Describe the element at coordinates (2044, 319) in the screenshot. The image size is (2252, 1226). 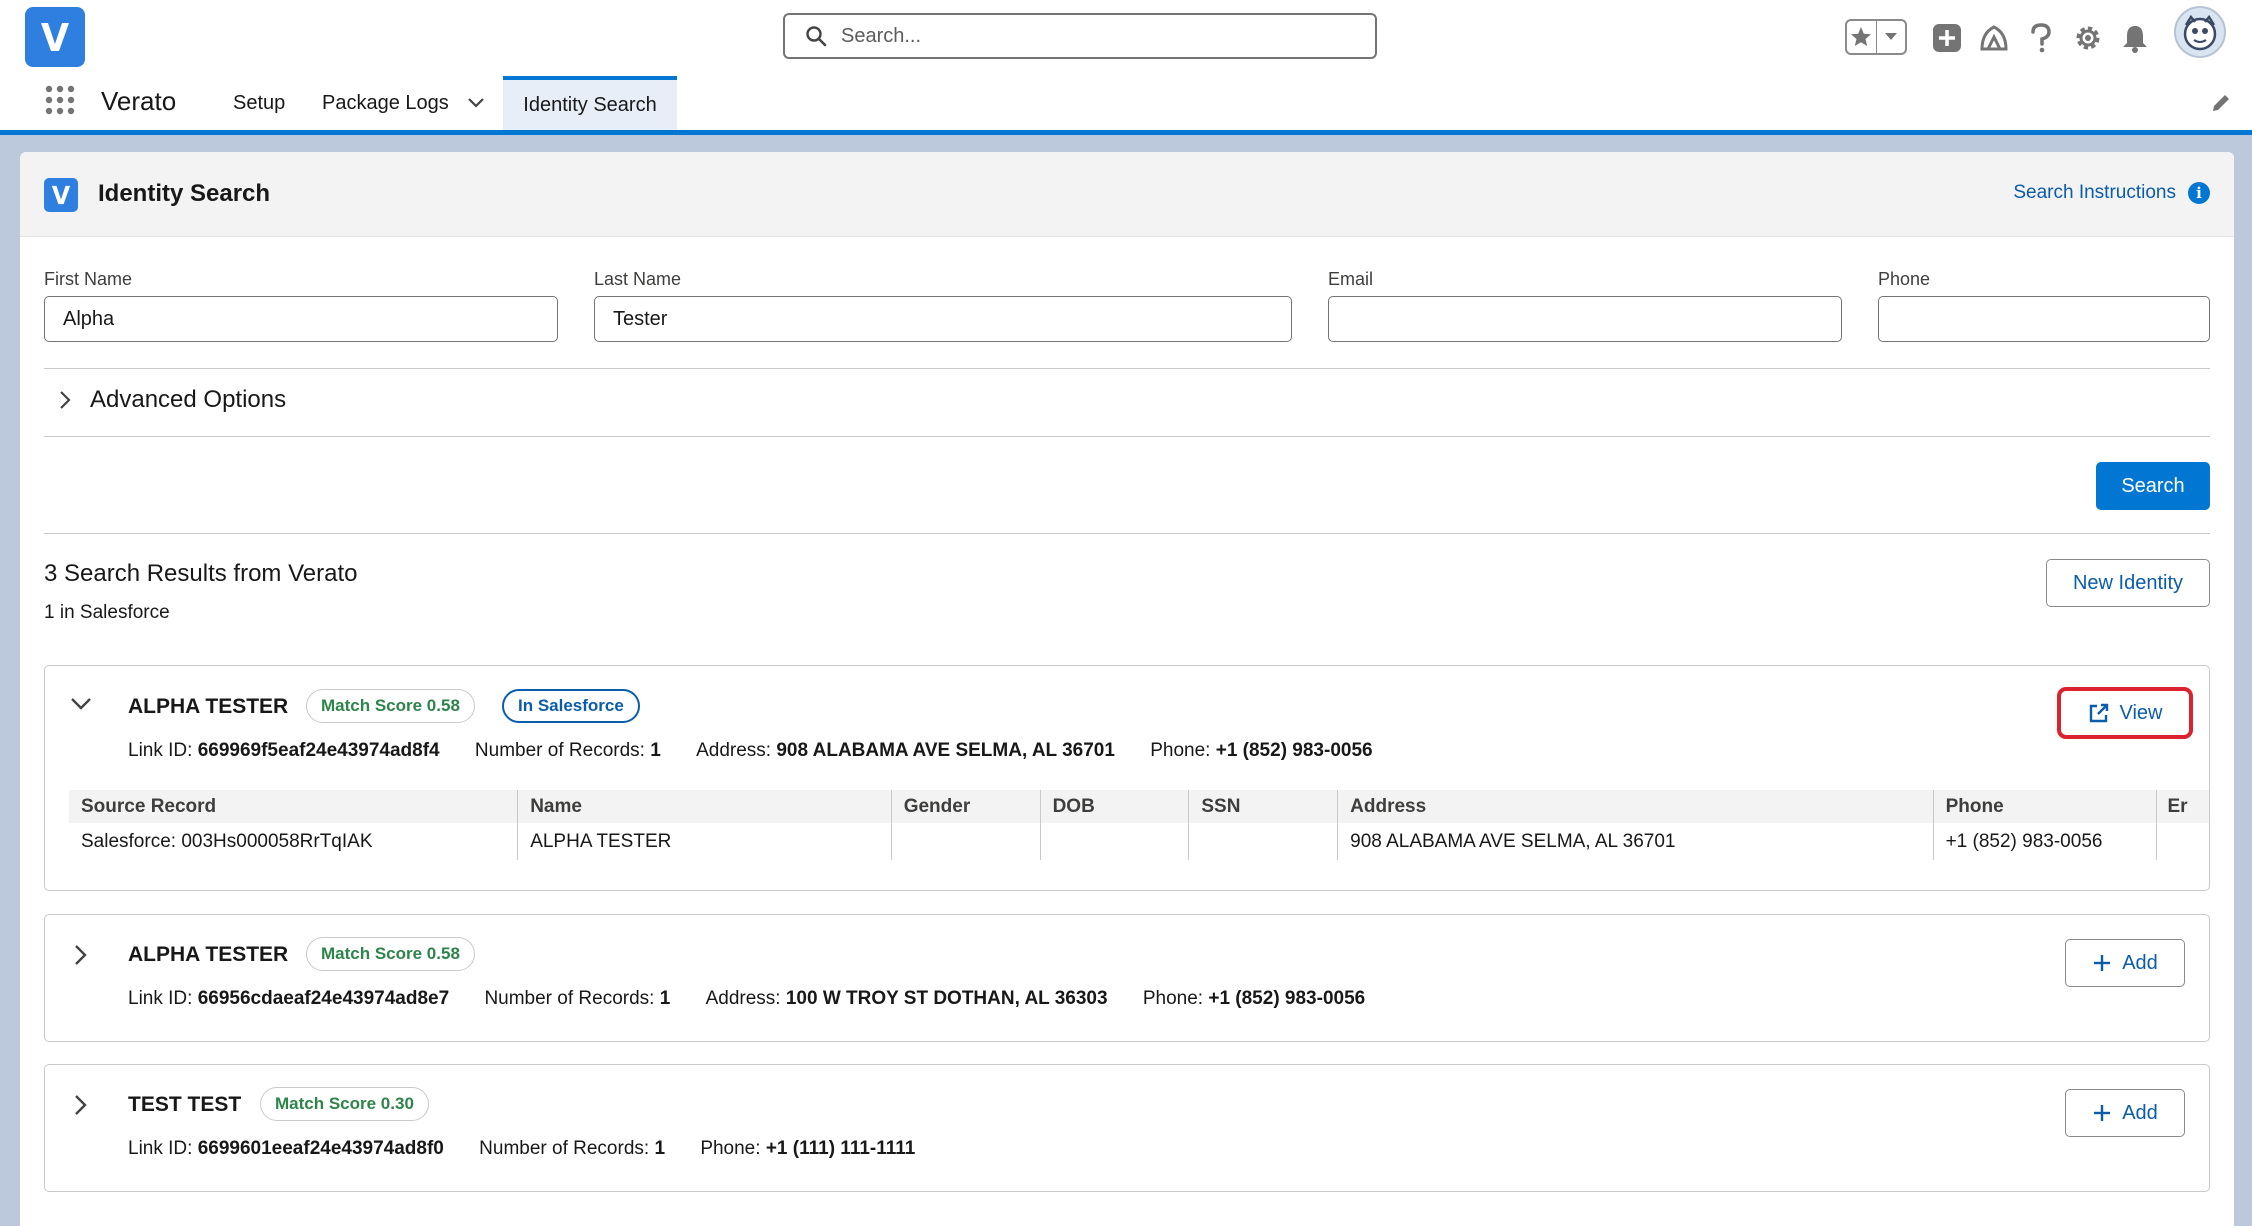
I see `phone-field` at that location.